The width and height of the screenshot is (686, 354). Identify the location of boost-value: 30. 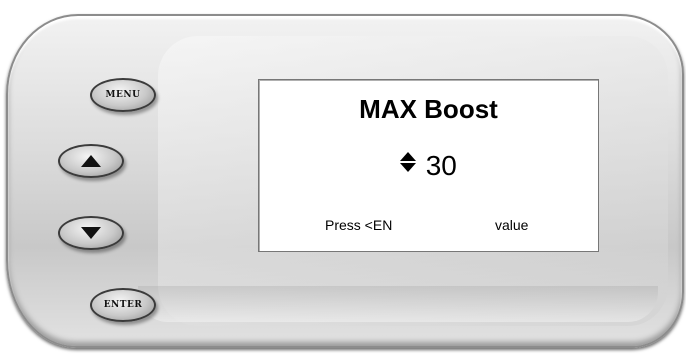
(441, 165).